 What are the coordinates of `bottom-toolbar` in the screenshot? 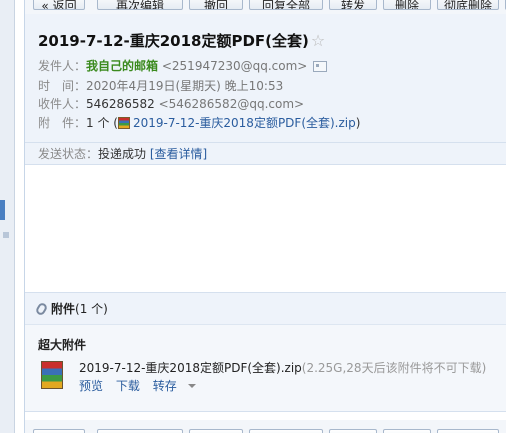 It's located at (265, 426).